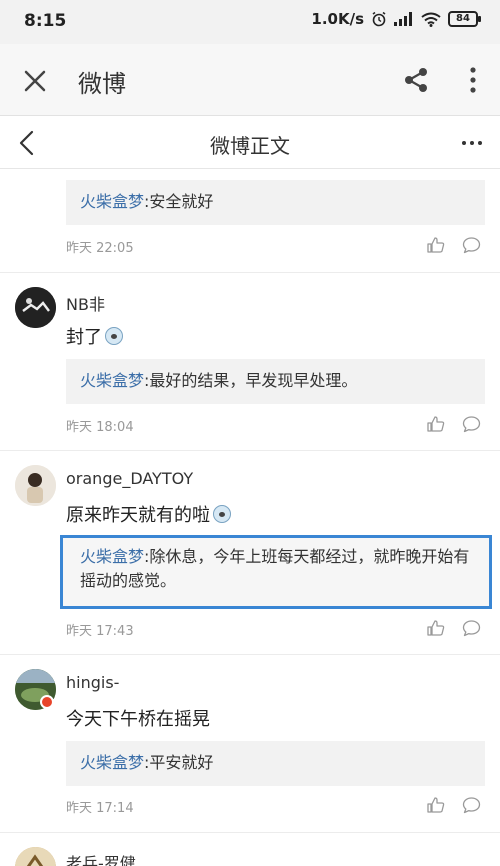 Image resolution: width=500 pixels, height=866 pixels. I want to click on comment-text: 封了, so click(84, 337).